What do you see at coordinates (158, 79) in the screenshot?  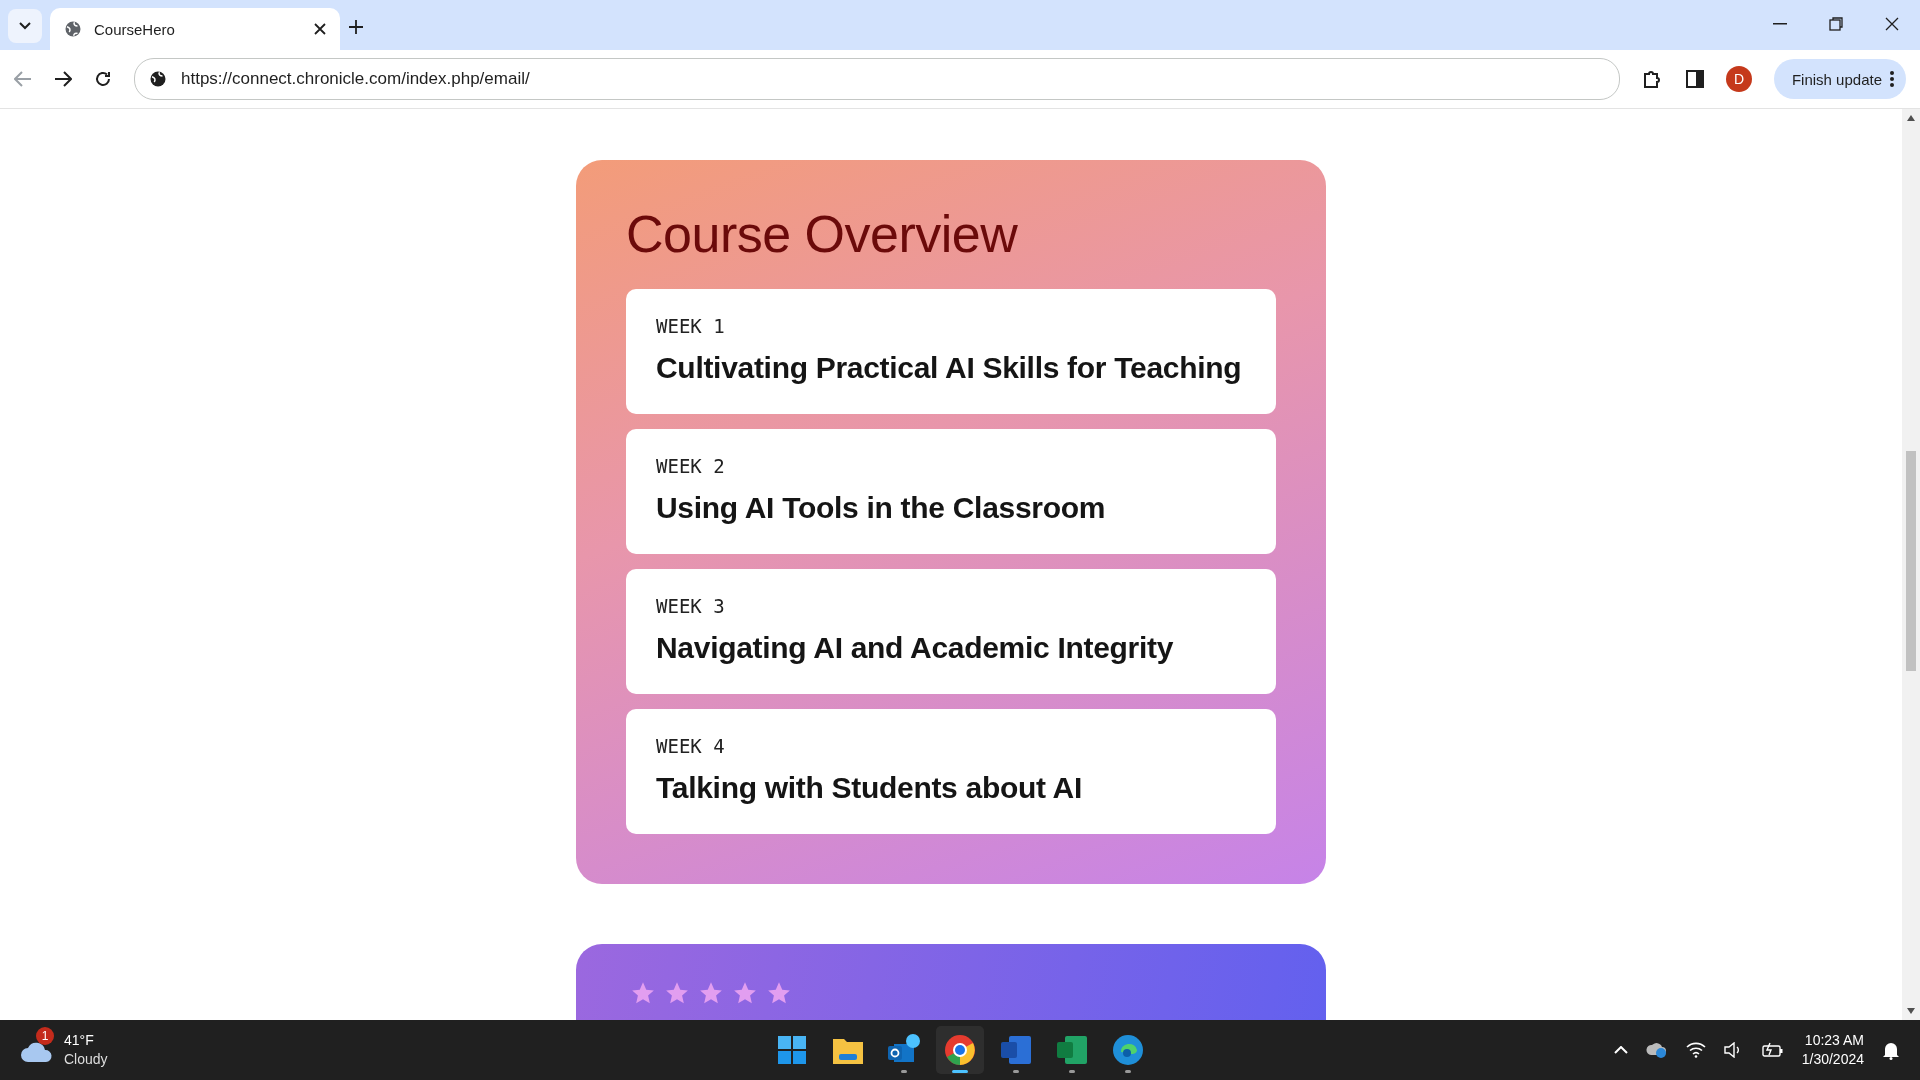 I see `site-info-icon` at bounding box center [158, 79].